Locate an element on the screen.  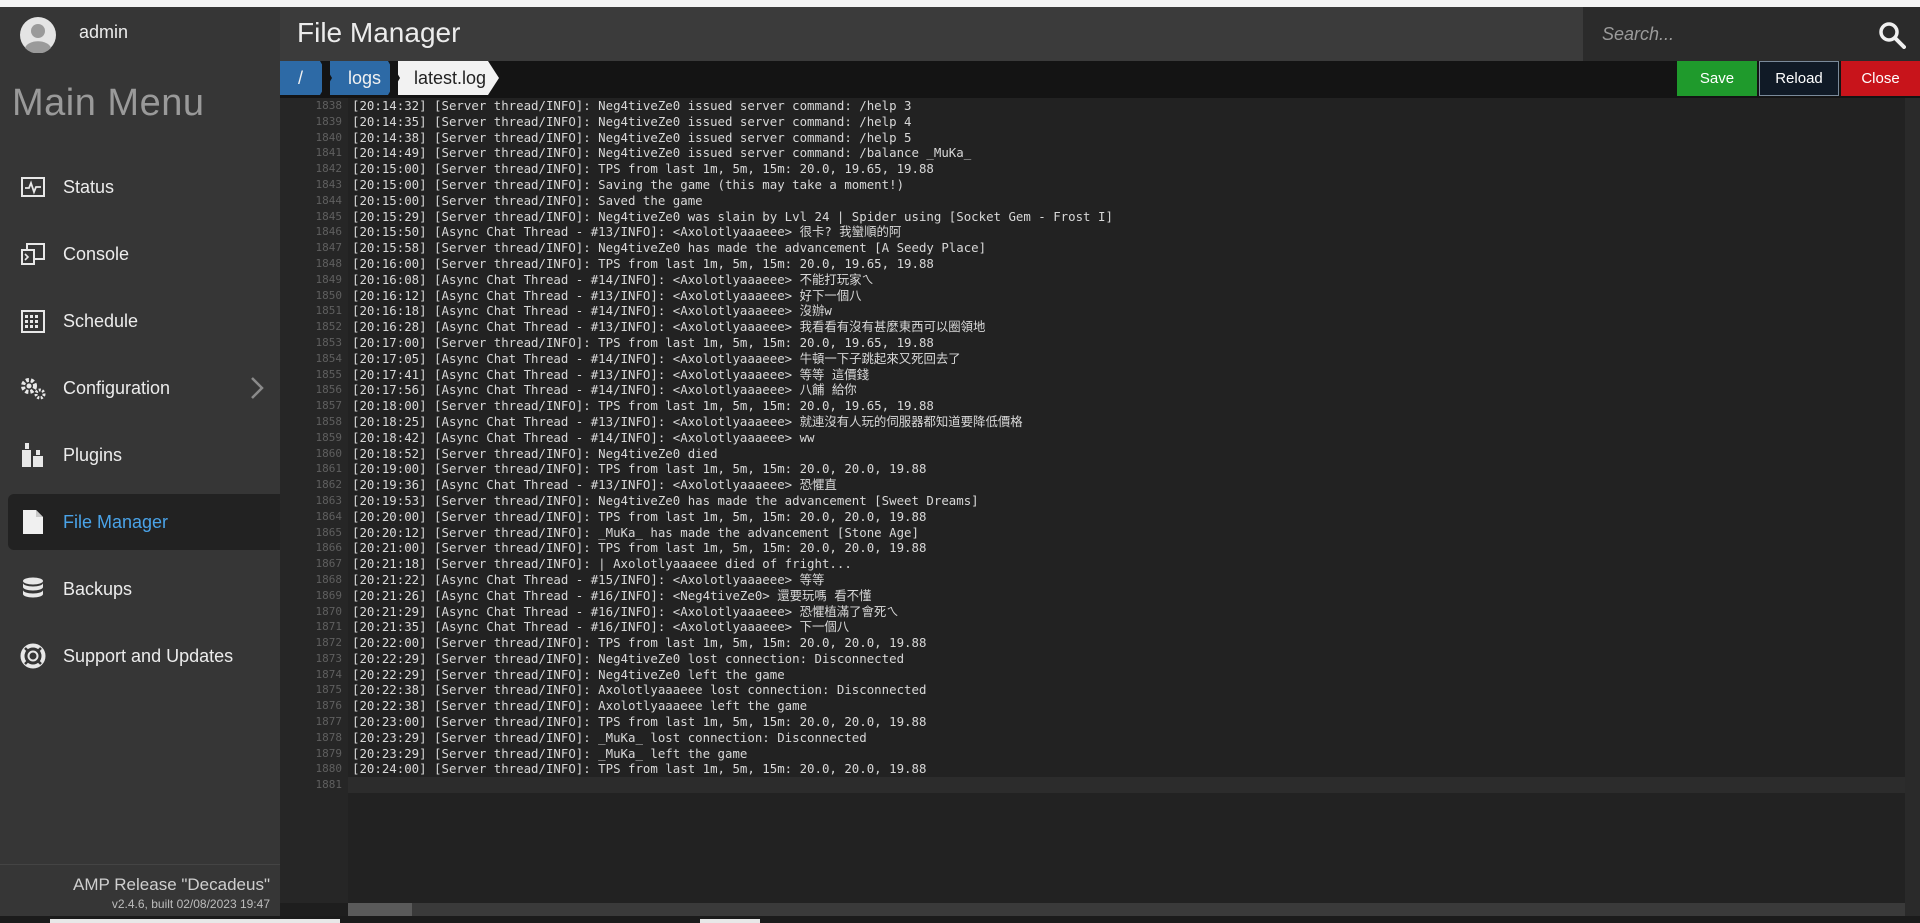
search-icon is located at coordinates (1892, 35).